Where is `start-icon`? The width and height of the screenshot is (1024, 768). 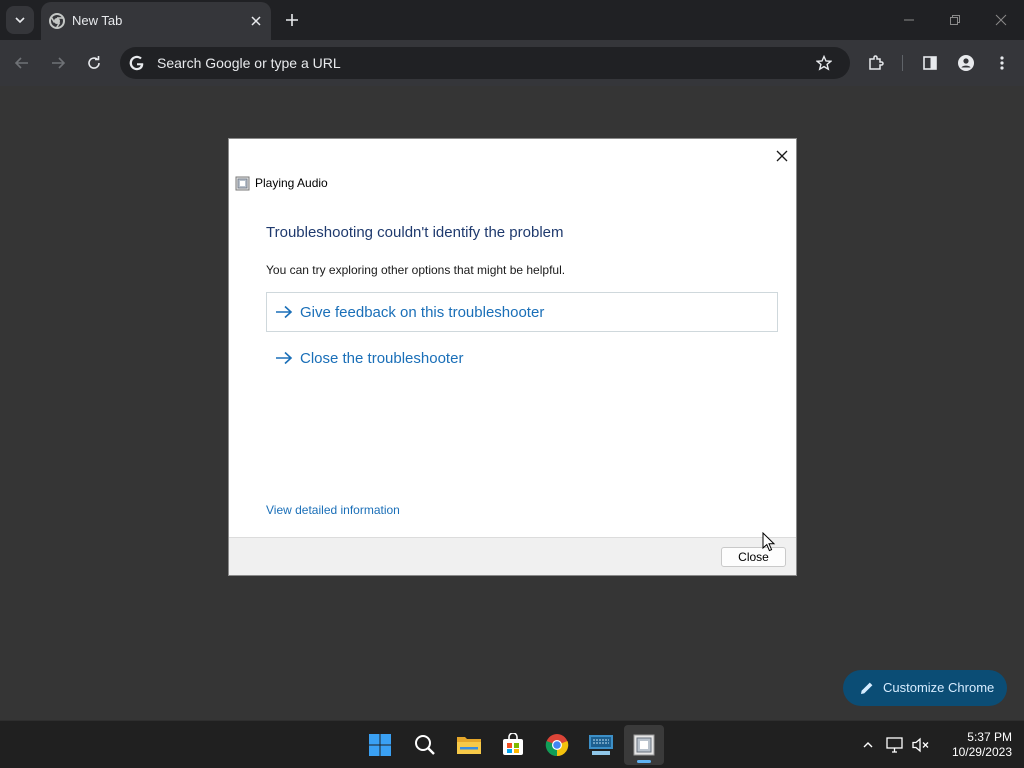 start-icon is located at coordinates (380, 745).